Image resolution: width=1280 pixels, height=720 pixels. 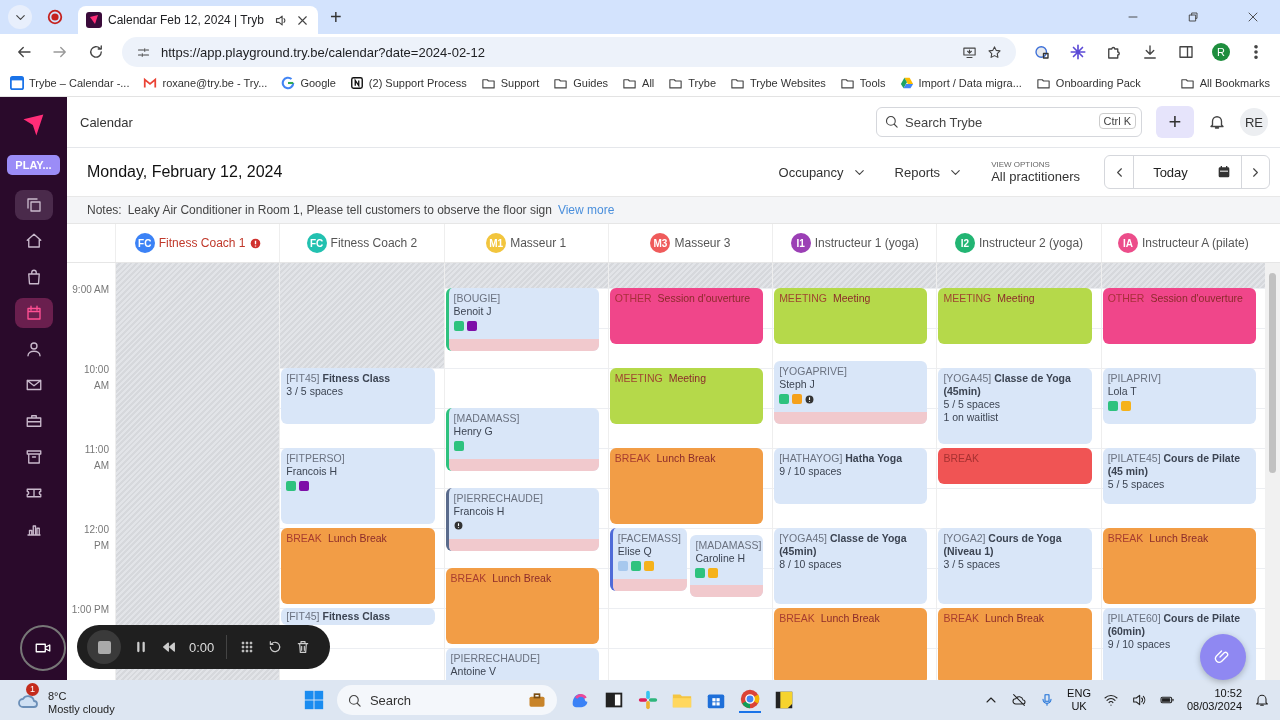 What do you see at coordinates (1079, 700) in the screenshot?
I see `language-indicator: ENG UK` at bounding box center [1079, 700].